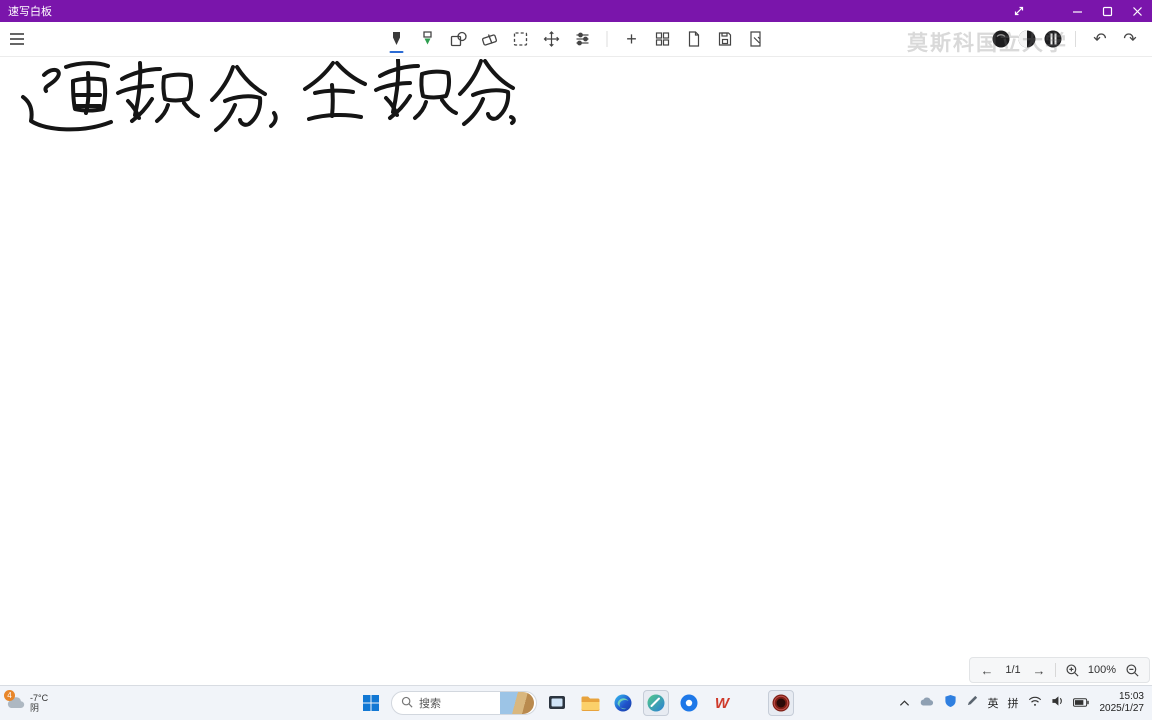  What do you see at coordinates (694, 39) in the screenshot?
I see `new-page-icon` at bounding box center [694, 39].